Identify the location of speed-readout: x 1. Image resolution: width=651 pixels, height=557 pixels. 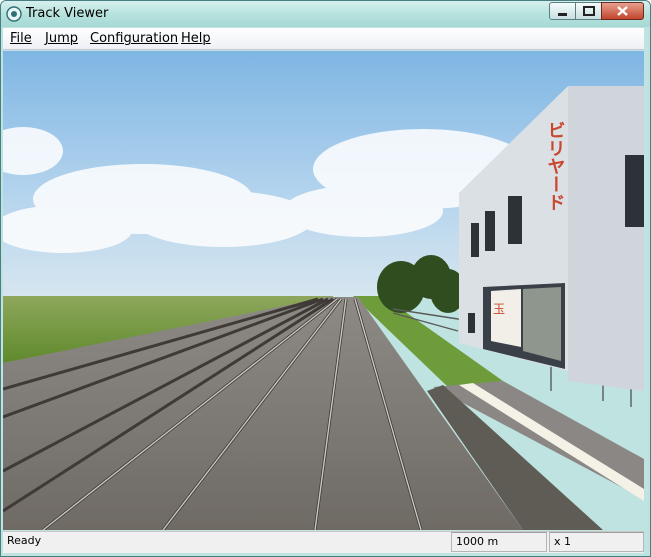
(596, 542).